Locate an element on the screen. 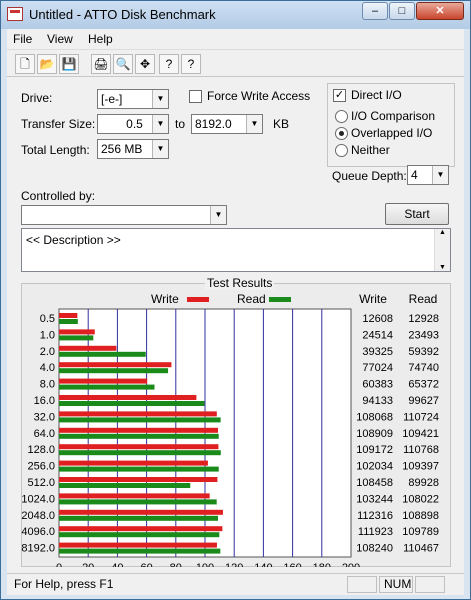  direct-io-checkbox: ✓ is located at coordinates (339, 95).